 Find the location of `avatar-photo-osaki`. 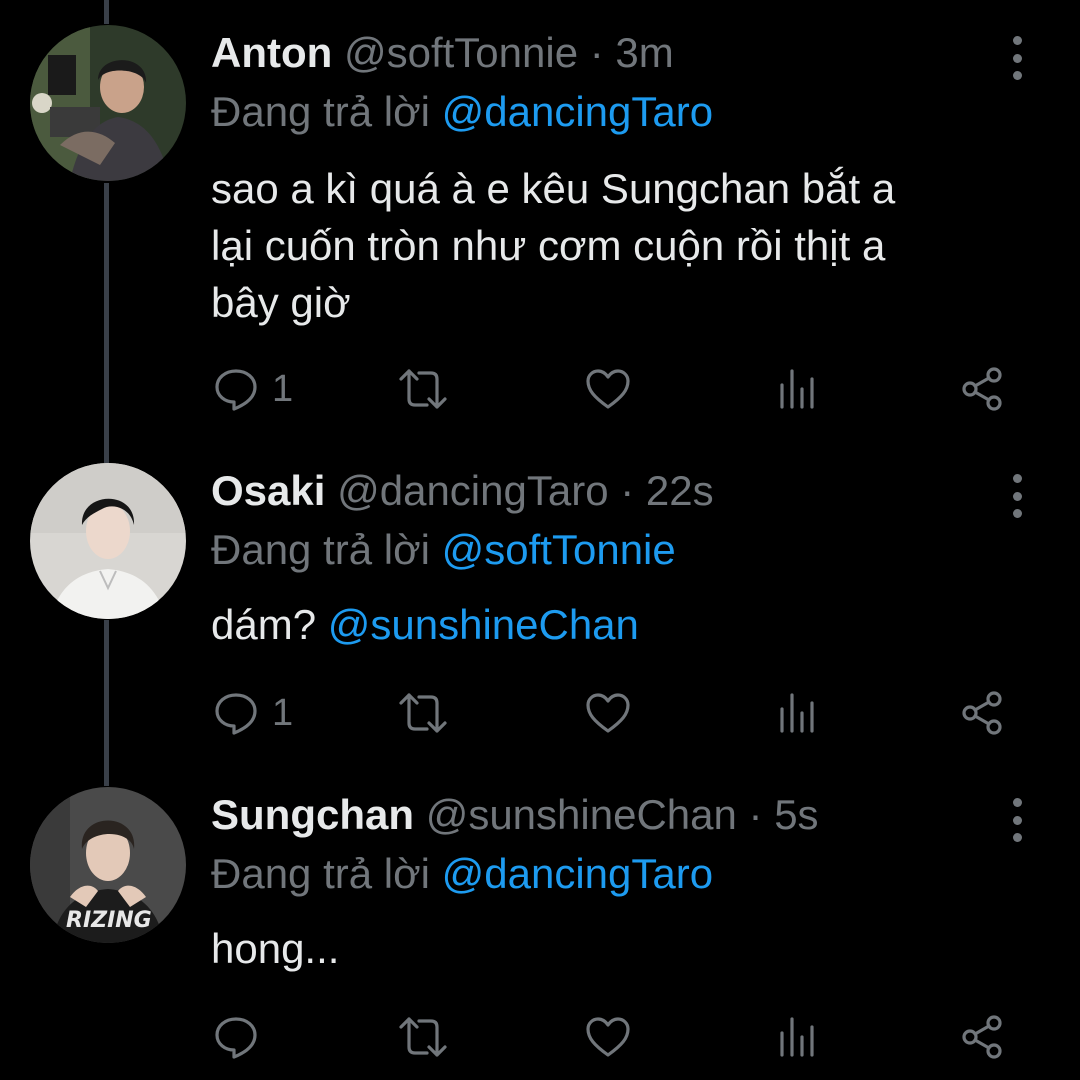

avatar-photo-osaki is located at coordinates (108, 541).